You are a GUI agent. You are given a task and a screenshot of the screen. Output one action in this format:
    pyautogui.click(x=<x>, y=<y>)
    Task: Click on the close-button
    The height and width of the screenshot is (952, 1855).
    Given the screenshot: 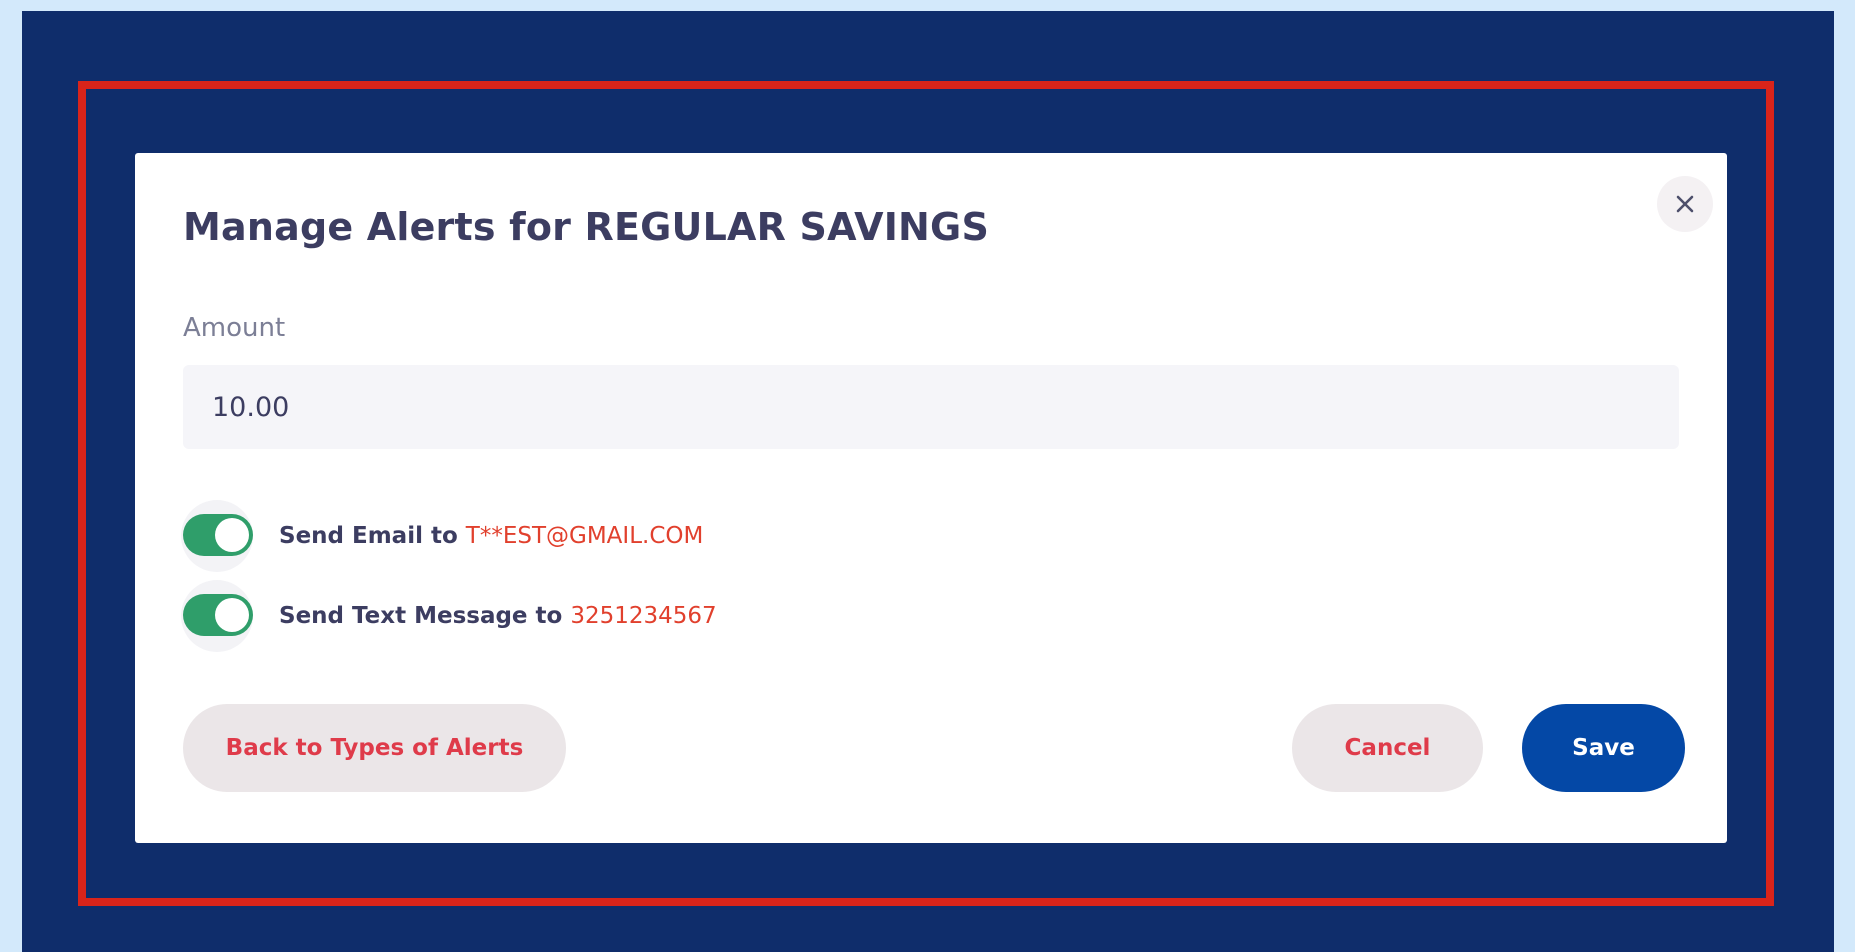 What is the action you would take?
    pyautogui.click(x=1685, y=204)
    